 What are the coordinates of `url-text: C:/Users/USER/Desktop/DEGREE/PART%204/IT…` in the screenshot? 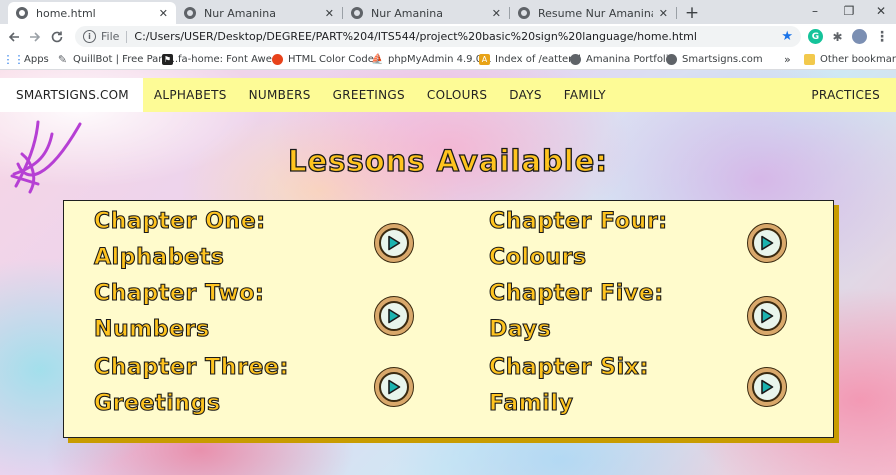 It's located at (415, 36).